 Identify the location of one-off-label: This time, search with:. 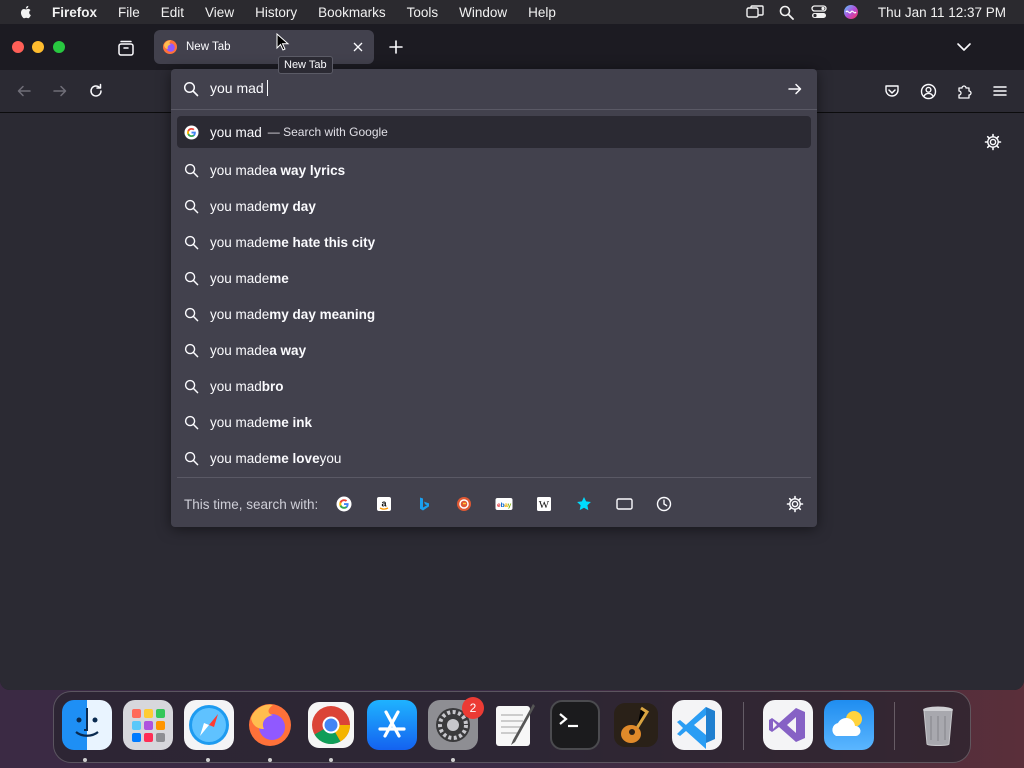
(251, 504).